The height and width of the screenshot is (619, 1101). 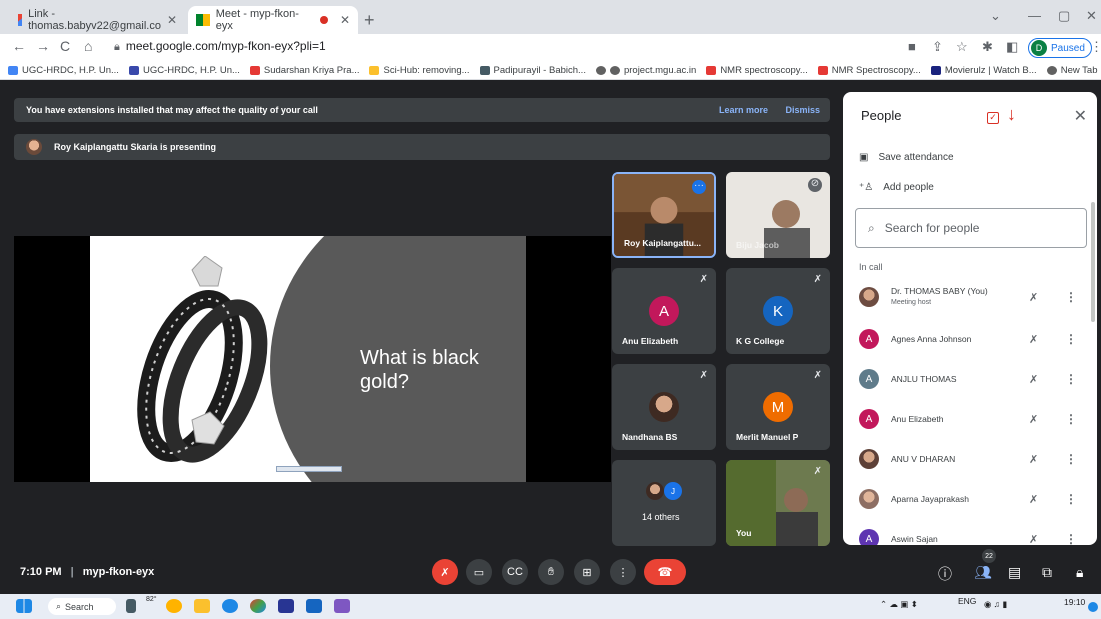 I want to click on new-tab-button: +, so click(x=369, y=20).